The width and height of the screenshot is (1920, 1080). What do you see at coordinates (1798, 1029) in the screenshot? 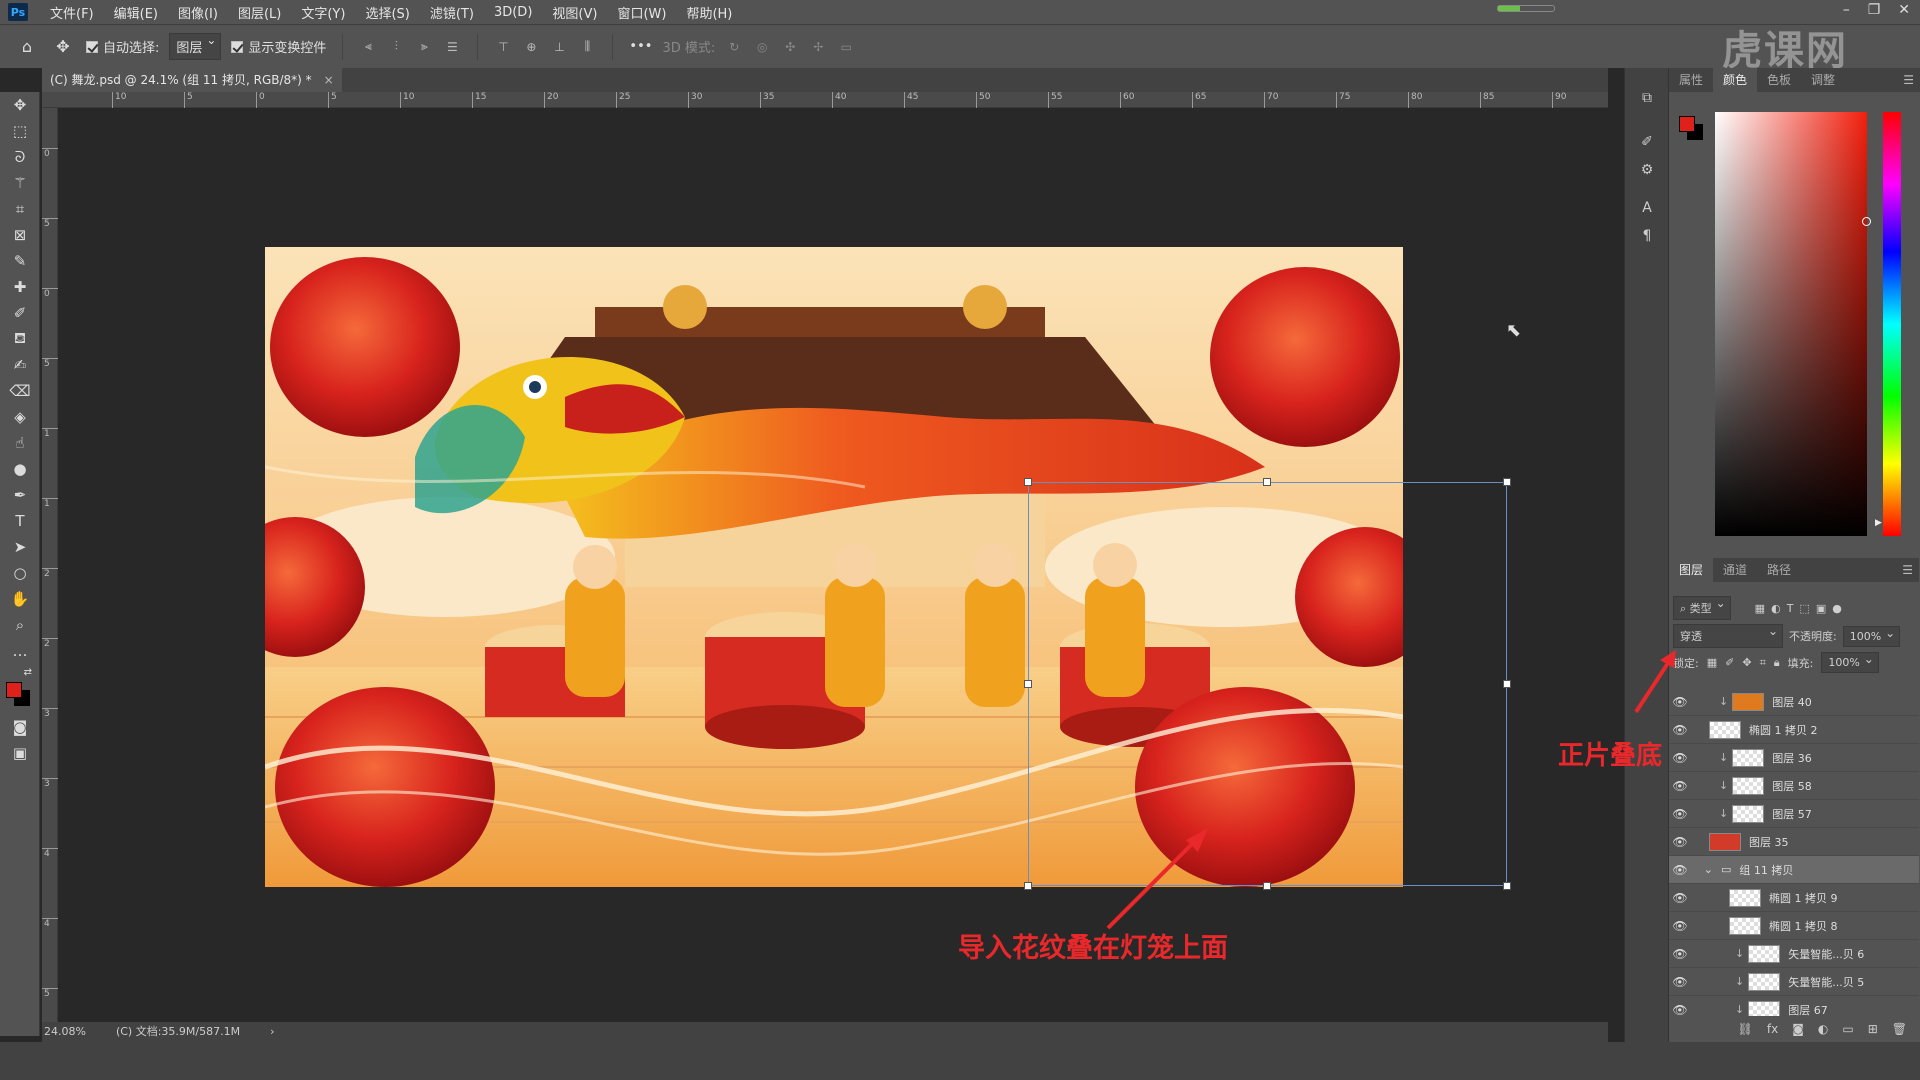
I see `add-mask-icon: ◙` at bounding box center [1798, 1029].